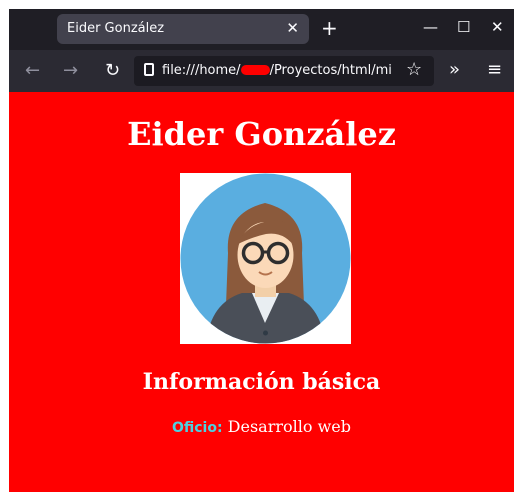  What do you see at coordinates (292, 28) in the screenshot?
I see `close-icon: ✕` at bounding box center [292, 28].